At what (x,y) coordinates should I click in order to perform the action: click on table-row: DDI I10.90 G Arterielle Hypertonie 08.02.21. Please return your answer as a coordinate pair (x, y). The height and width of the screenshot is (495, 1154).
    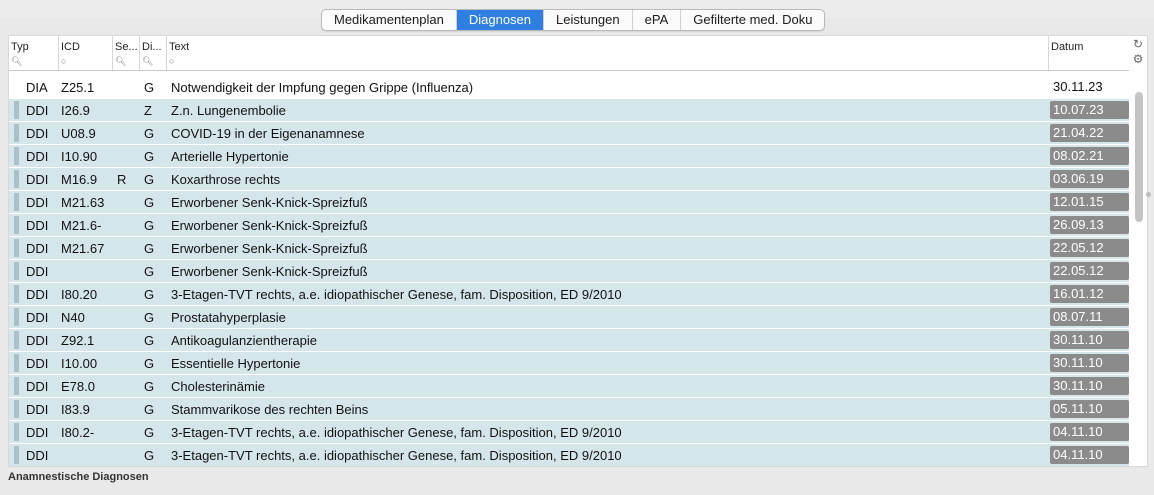
    Looking at the image, I should click on (569, 156).